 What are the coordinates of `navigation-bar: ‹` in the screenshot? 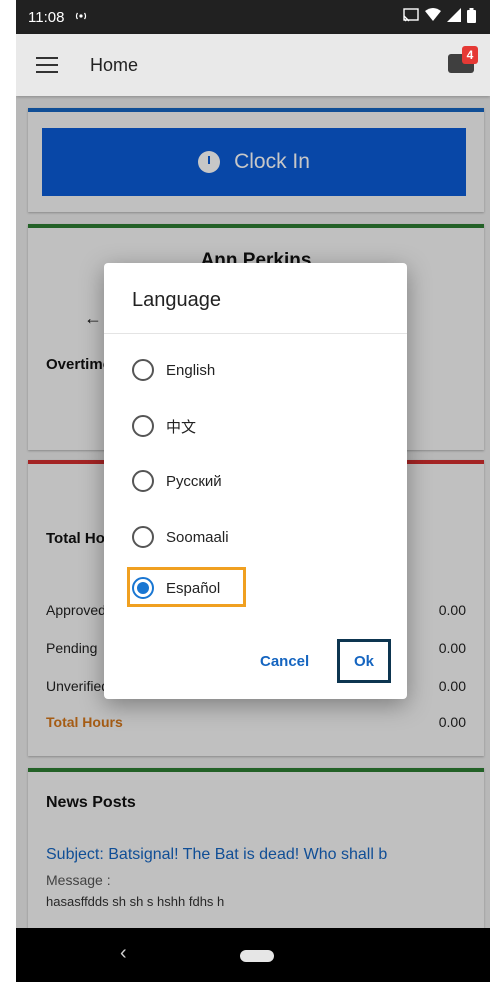 It's located at (253, 955).